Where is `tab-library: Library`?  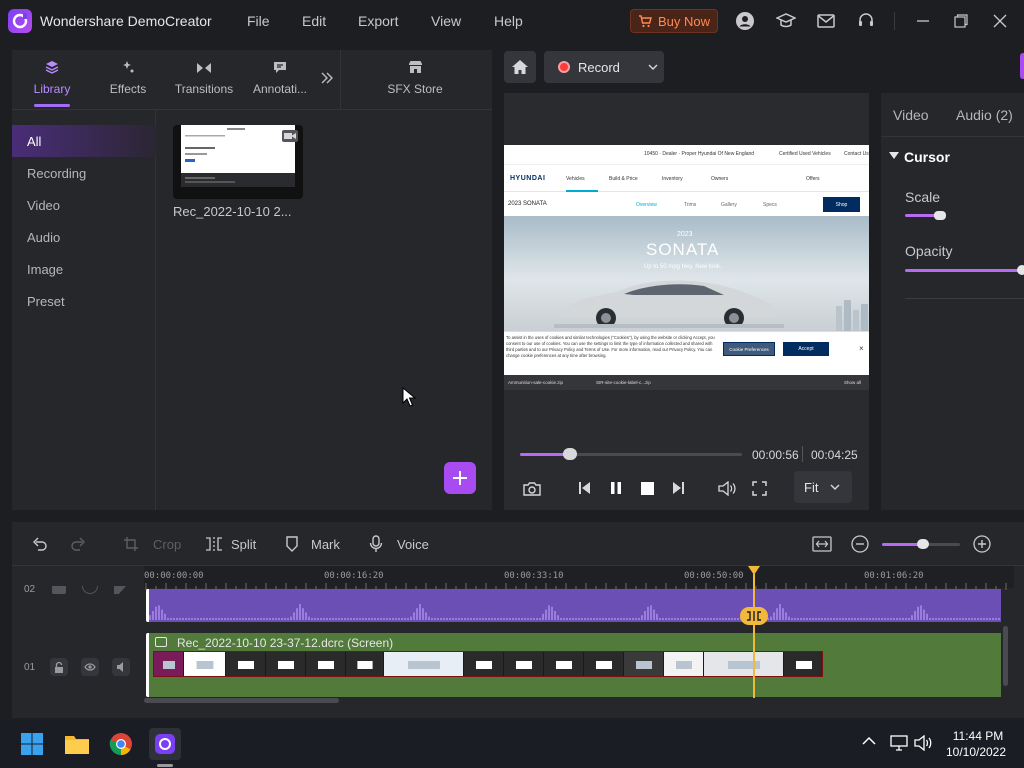 tab-library: Library is located at coordinates (52, 79).